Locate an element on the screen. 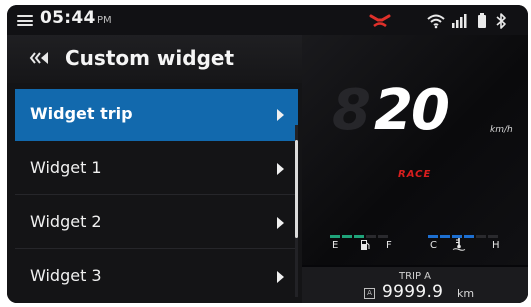  fuel-empty-label: E is located at coordinates (335, 245).